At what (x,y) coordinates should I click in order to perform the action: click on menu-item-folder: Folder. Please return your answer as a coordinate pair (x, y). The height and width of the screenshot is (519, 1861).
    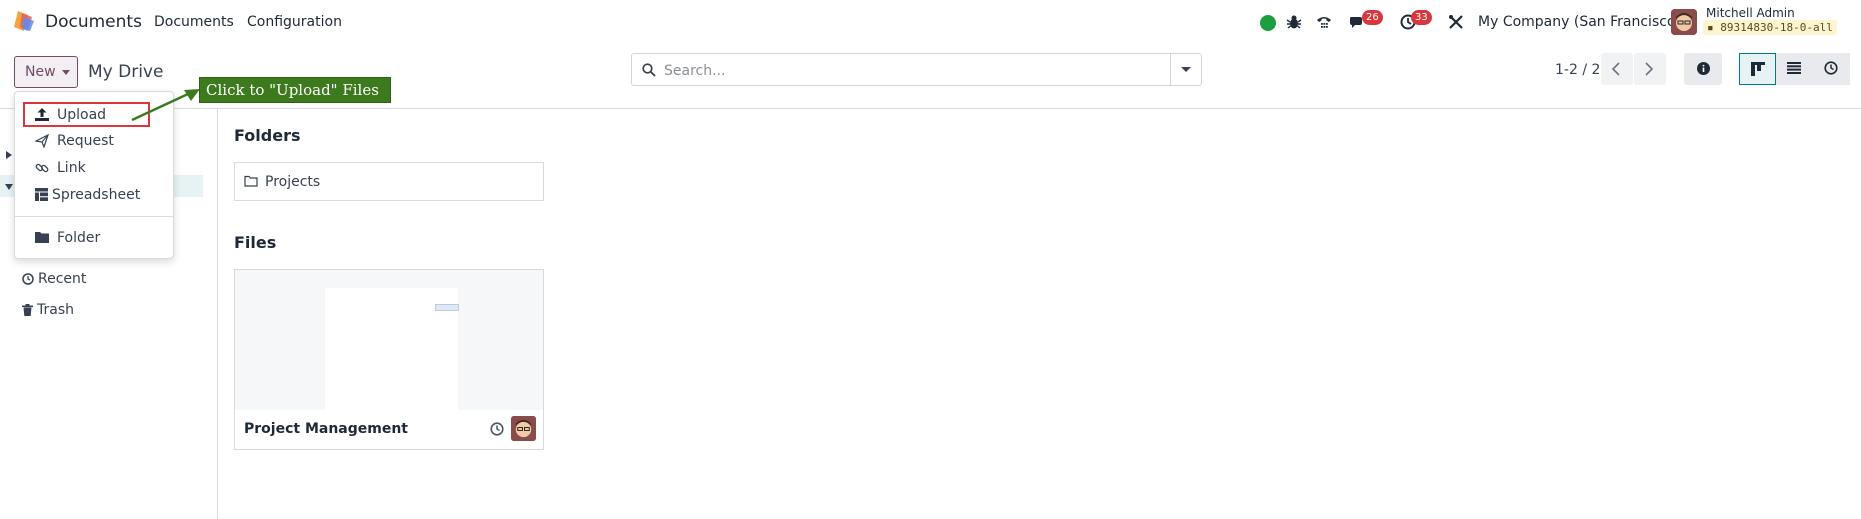
    Looking at the image, I should click on (94, 238).